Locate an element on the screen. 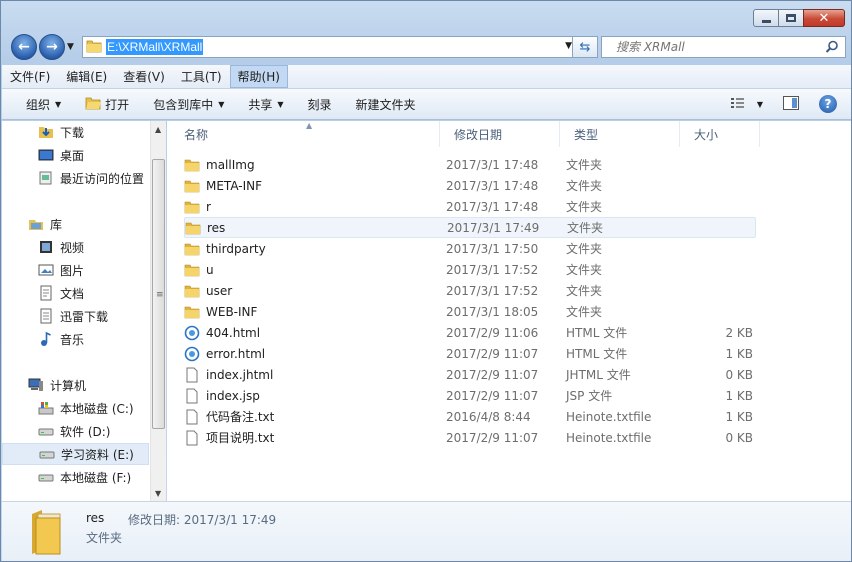  file-name-cell: WEB-INF is located at coordinates (220, 312).